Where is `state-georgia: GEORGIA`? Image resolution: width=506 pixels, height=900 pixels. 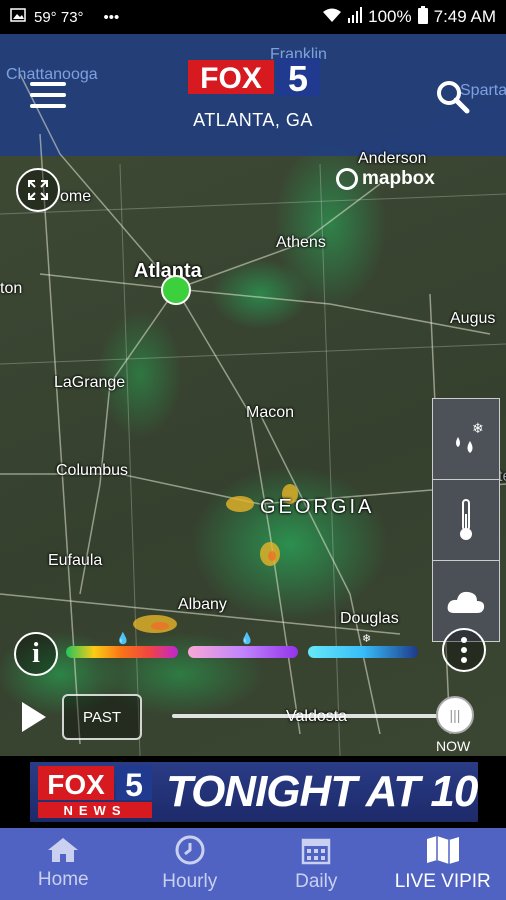 state-georgia: GEORGIA is located at coordinates (317, 507).